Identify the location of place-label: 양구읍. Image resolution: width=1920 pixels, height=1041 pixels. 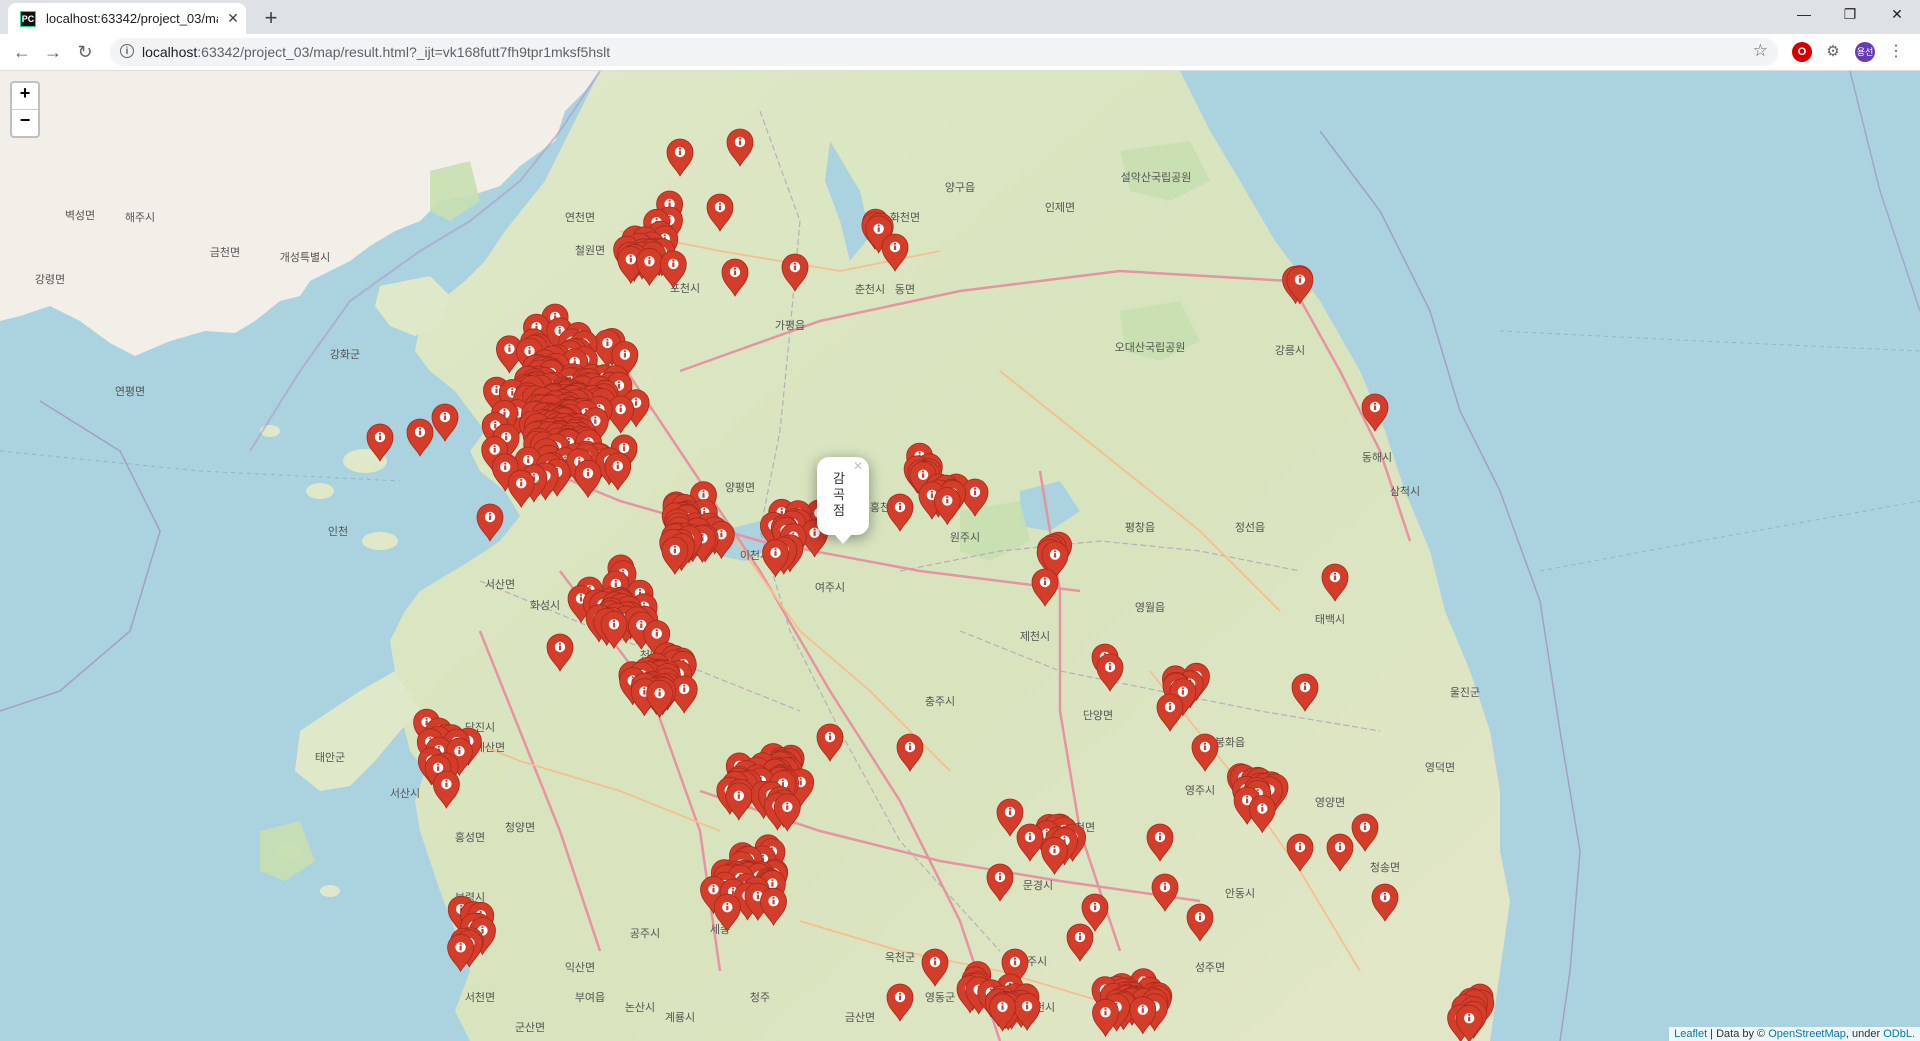
(960, 187).